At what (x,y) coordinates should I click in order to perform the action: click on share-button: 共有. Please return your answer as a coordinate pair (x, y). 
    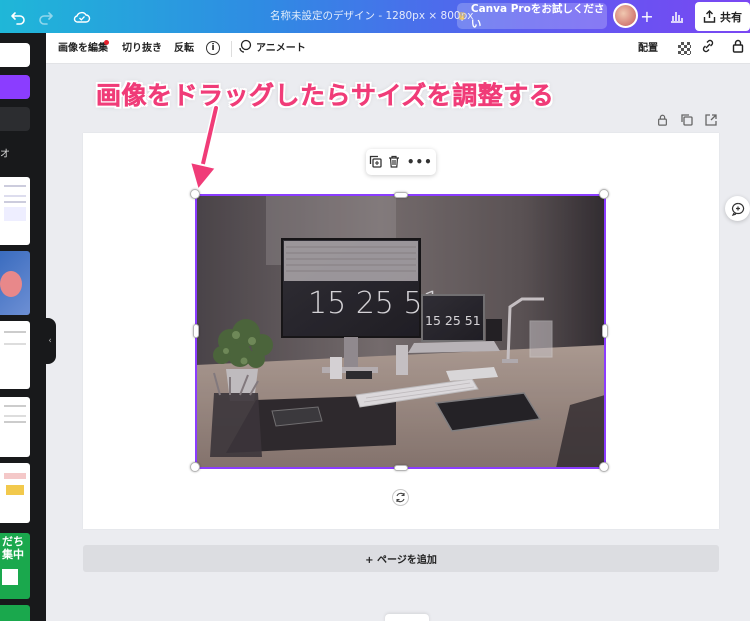
    Looking at the image, I should click on (722, 16).